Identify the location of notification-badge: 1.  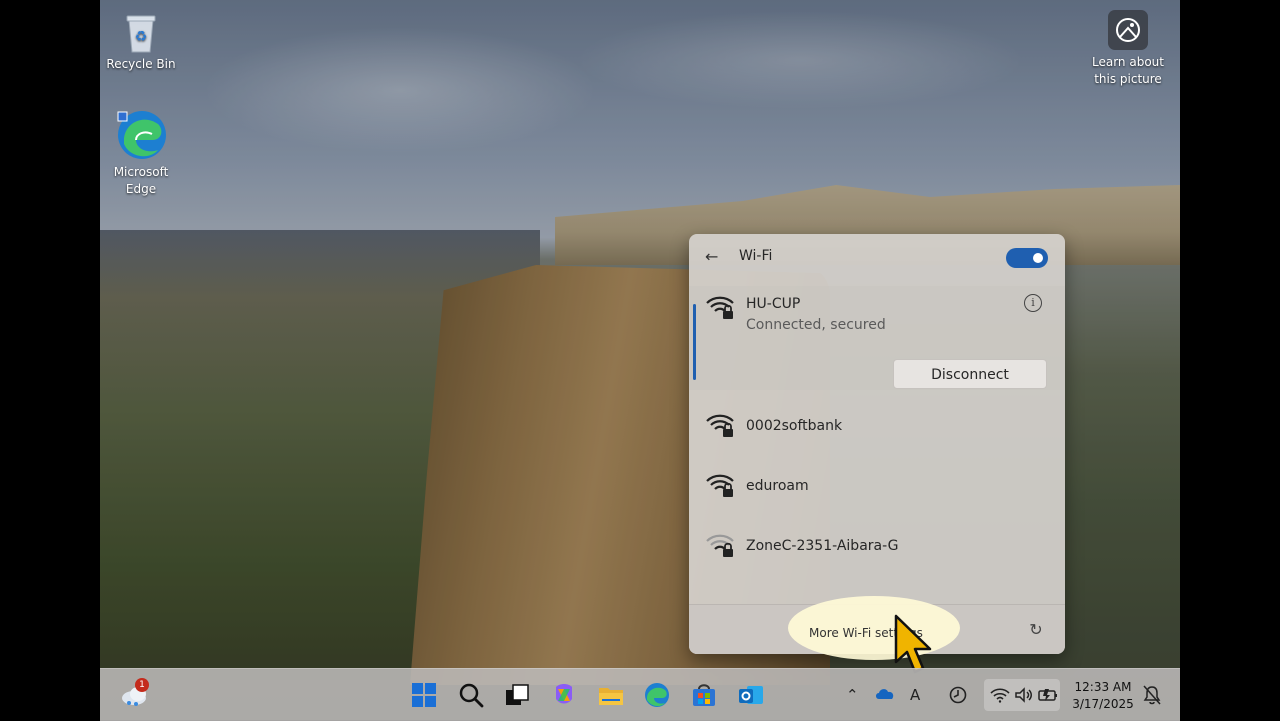
(142, 685).